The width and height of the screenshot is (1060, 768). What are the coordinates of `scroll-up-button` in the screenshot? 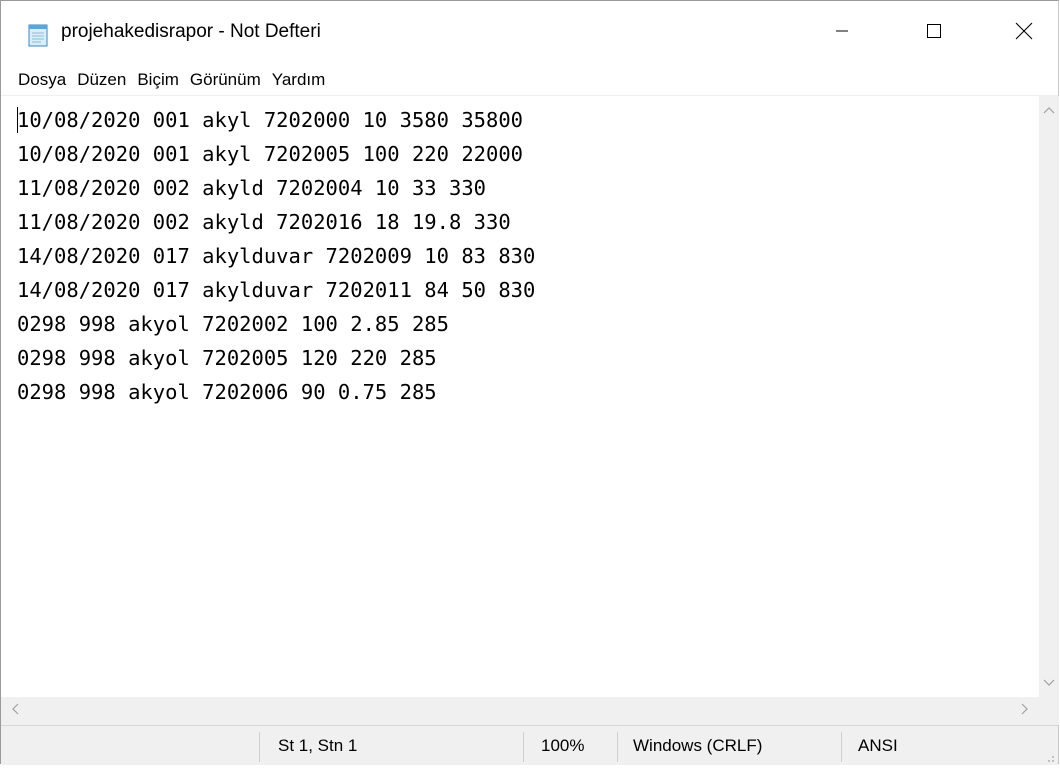 It's located at (1049, 110).